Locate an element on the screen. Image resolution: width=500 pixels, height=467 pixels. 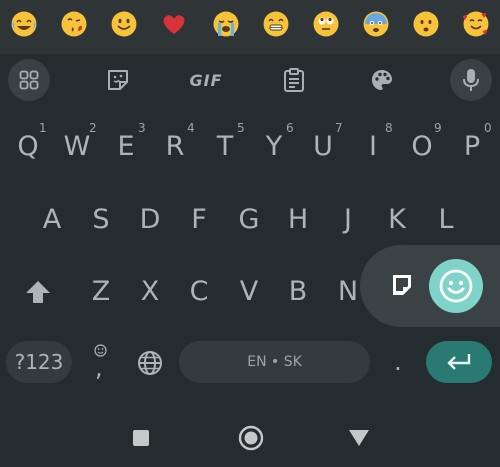
key-b: B is located at coordinates (298, 292).